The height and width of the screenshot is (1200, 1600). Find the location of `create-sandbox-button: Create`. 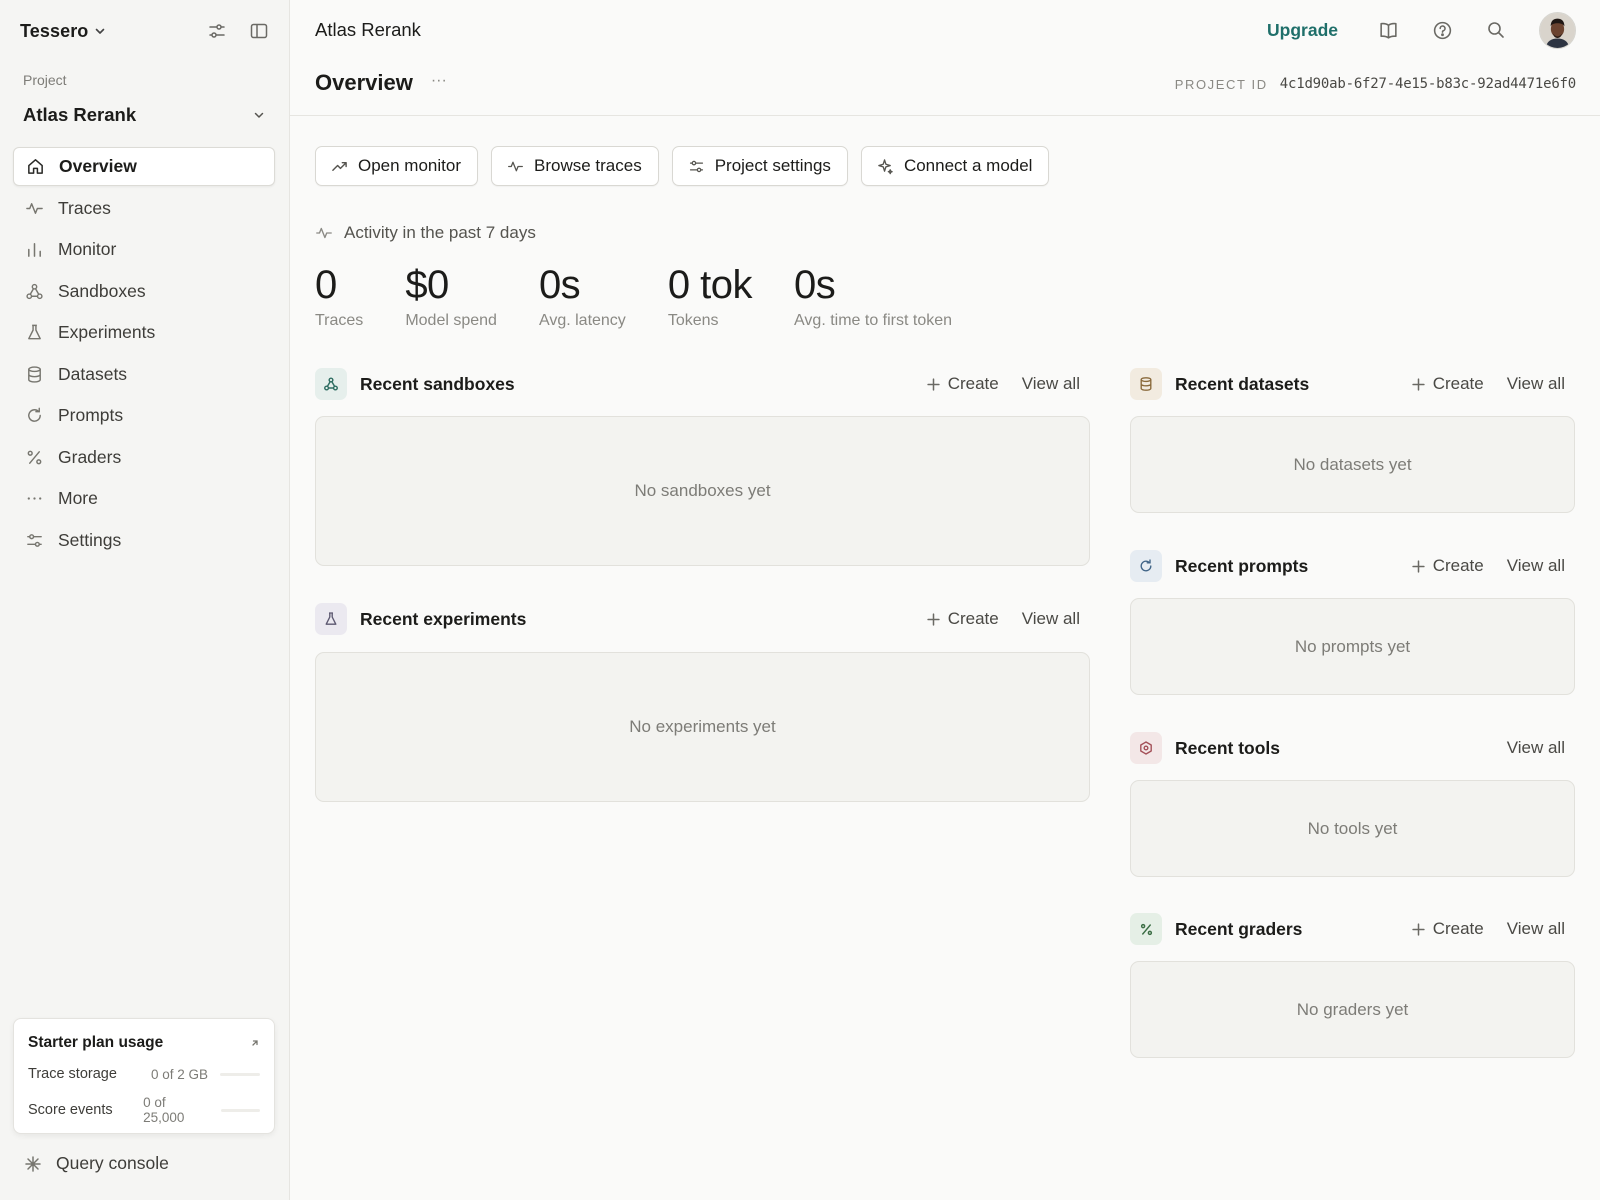

create-sandbox-button: Create is located at coordinates (963, 384).